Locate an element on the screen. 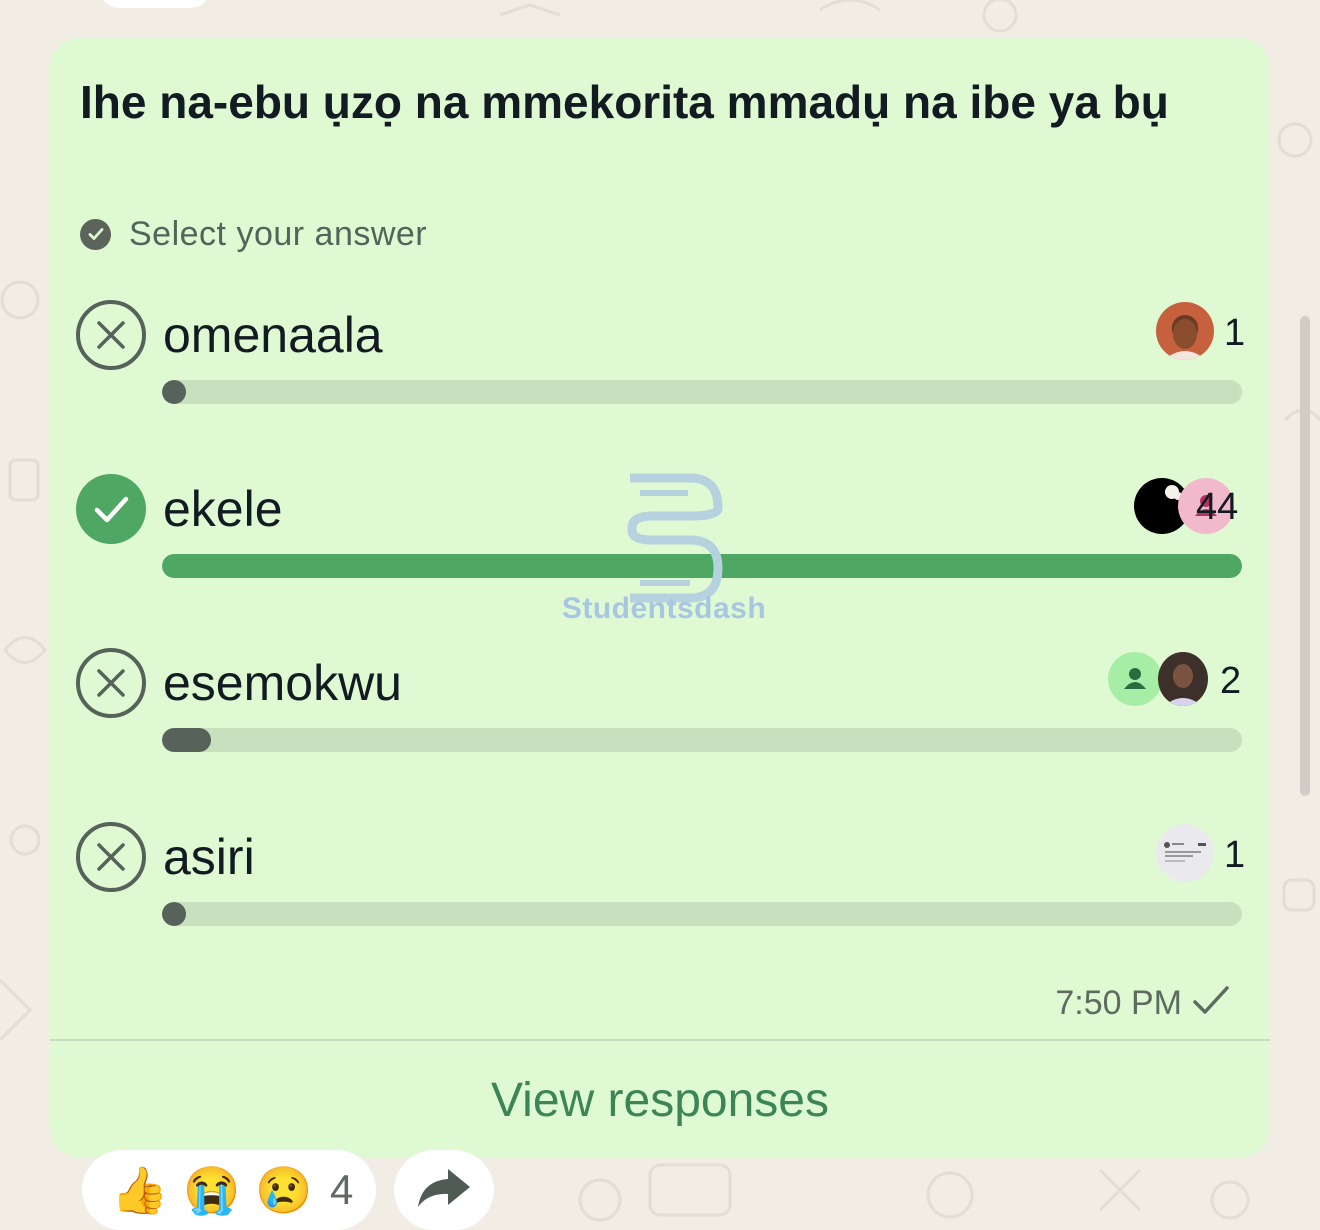 Image resolution: width=1320 pixels, height=1230 pixels. message-meta: 7:50 PM is located at coordinates (1142, 1003).